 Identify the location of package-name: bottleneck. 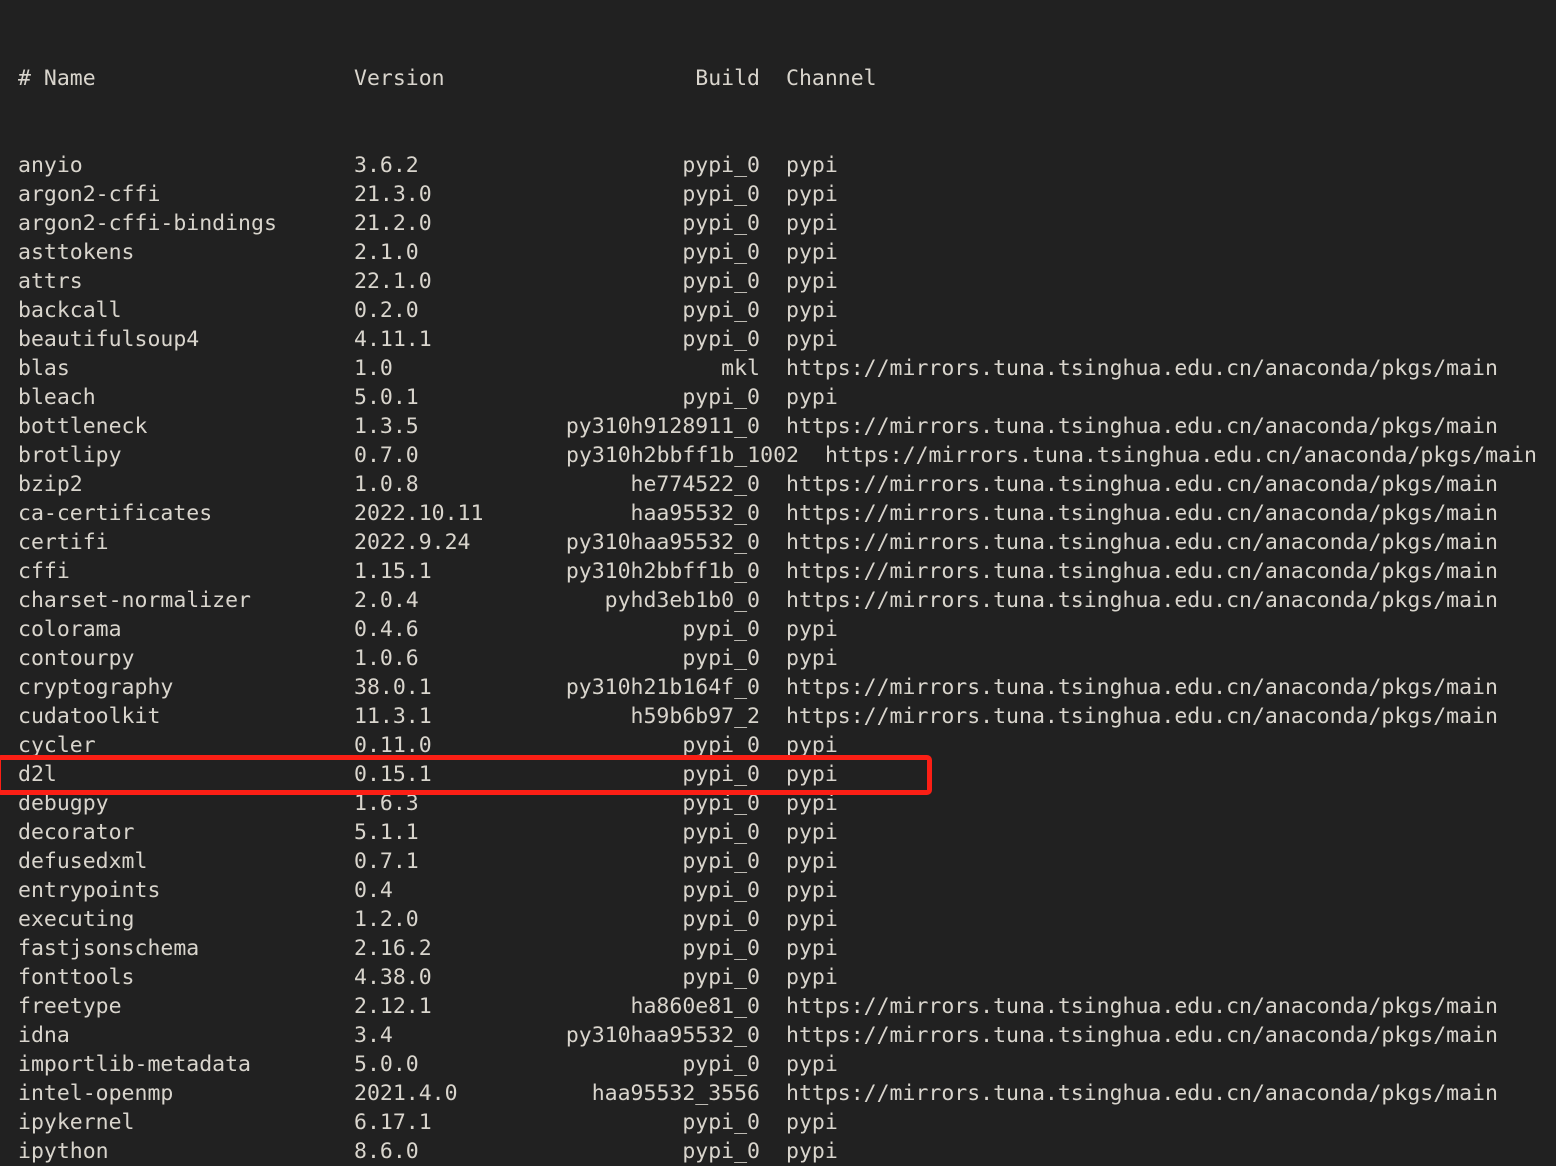
(83, 426).